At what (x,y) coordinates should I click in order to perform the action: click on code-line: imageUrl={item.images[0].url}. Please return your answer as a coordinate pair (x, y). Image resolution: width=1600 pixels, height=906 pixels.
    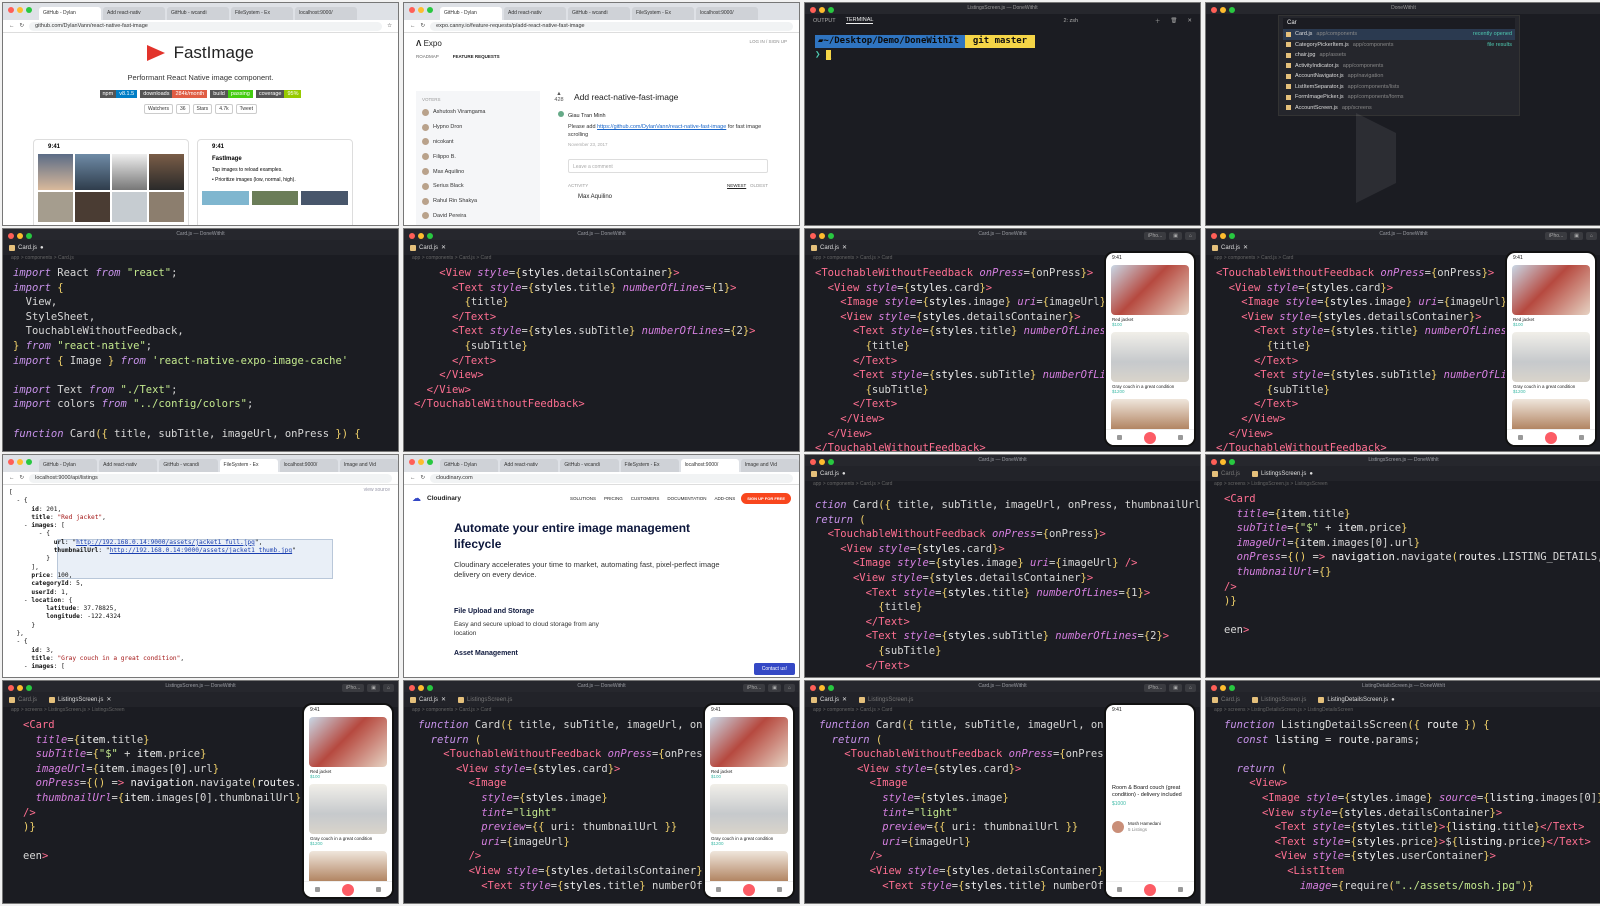
    Looking at the image, I should click on (1412, 543).